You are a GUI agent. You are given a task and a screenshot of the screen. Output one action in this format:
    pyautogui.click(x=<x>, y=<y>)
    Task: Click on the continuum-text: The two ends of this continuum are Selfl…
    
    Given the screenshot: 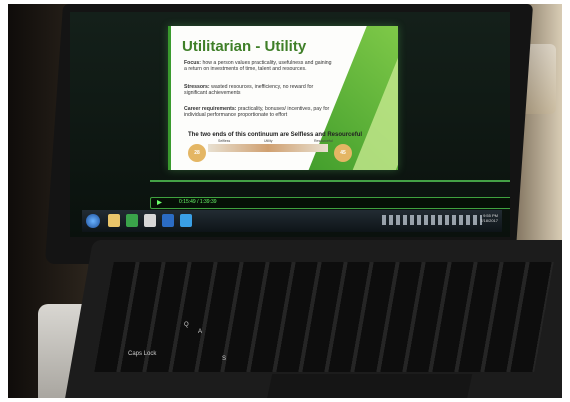 What is the action you would take?
    pyautogui.click(x=275, y=135)
    